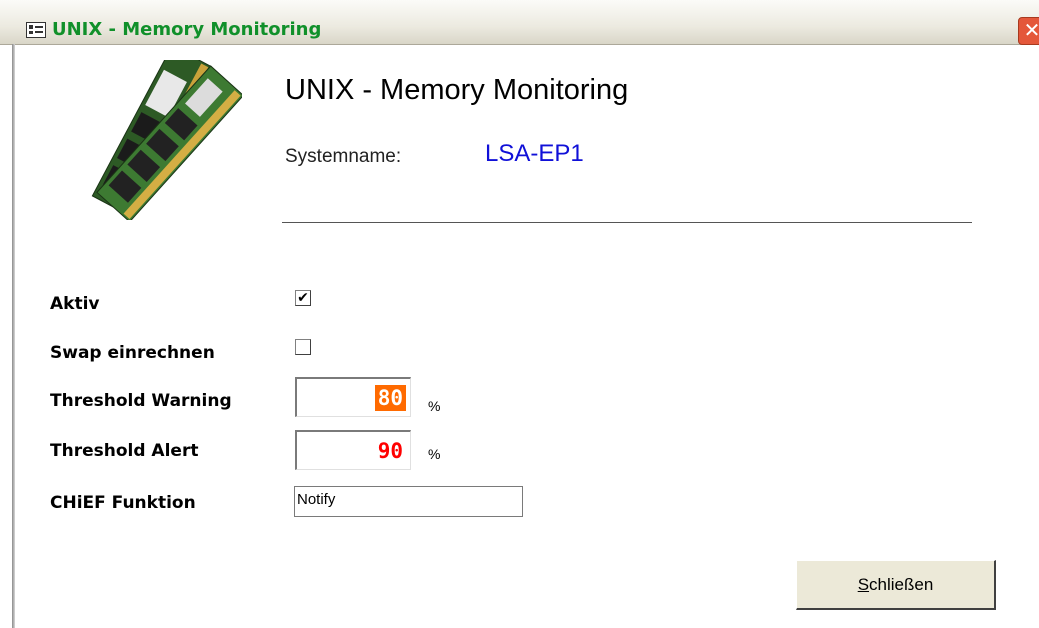 The image size is (1039, 628). Describe the element at coordinates (390, 451) in the screenshot. I see `threshold-alert-value: 90` at that location.